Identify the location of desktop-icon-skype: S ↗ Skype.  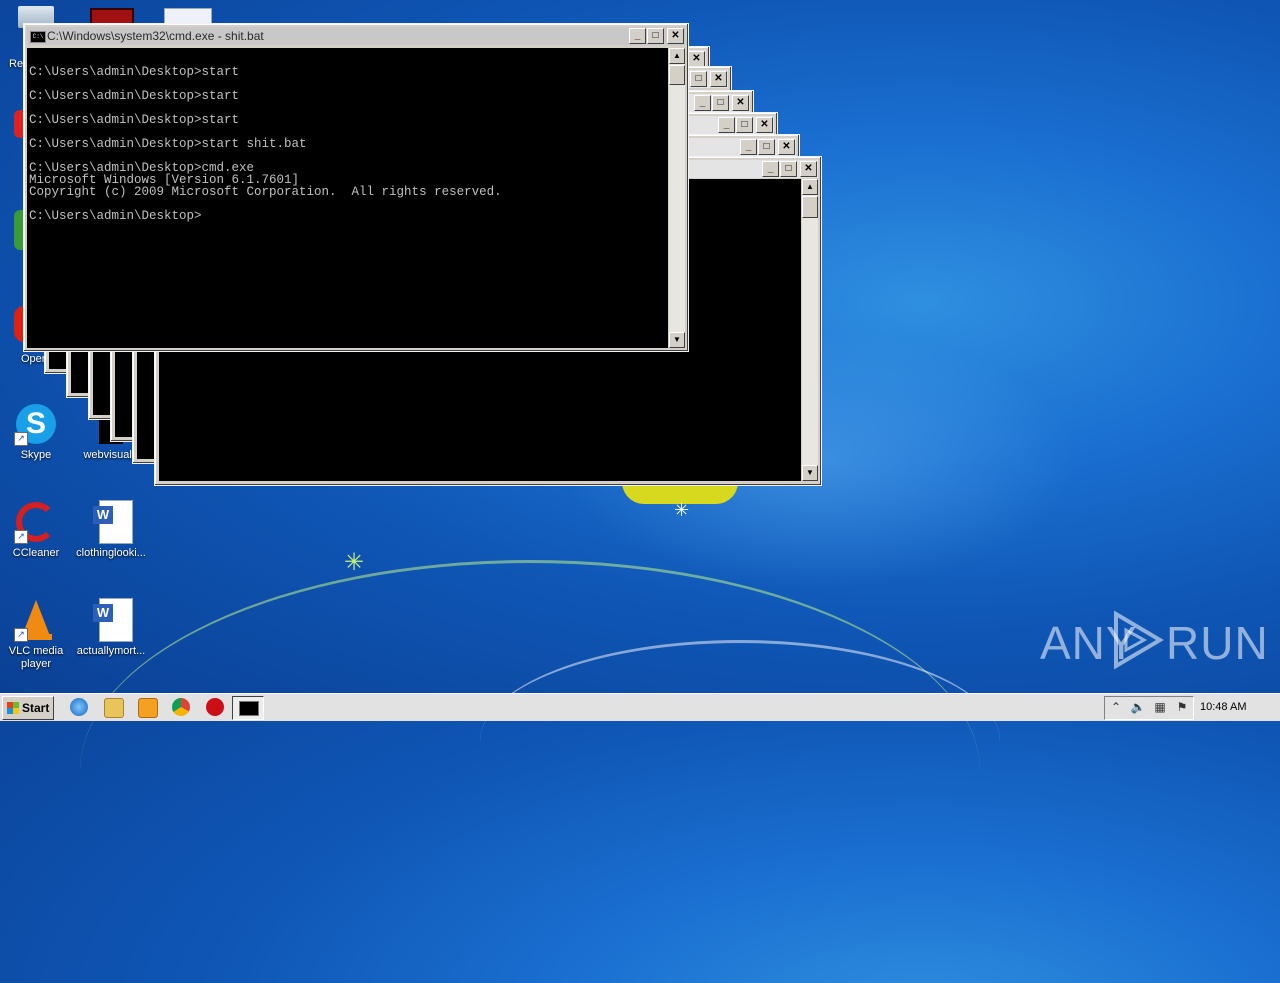
(36, 432).